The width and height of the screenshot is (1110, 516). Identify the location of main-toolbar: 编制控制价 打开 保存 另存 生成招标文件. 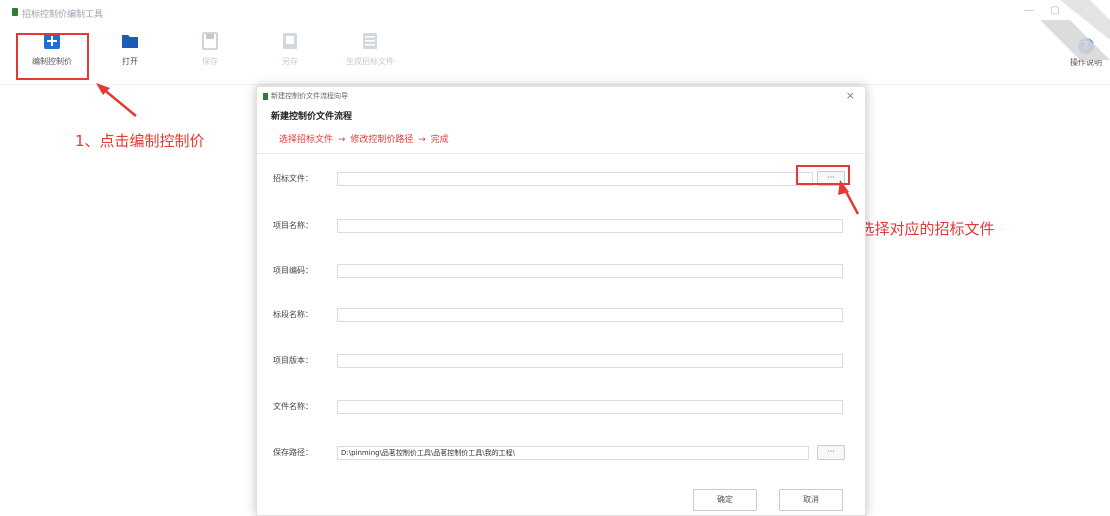
(555, 54).